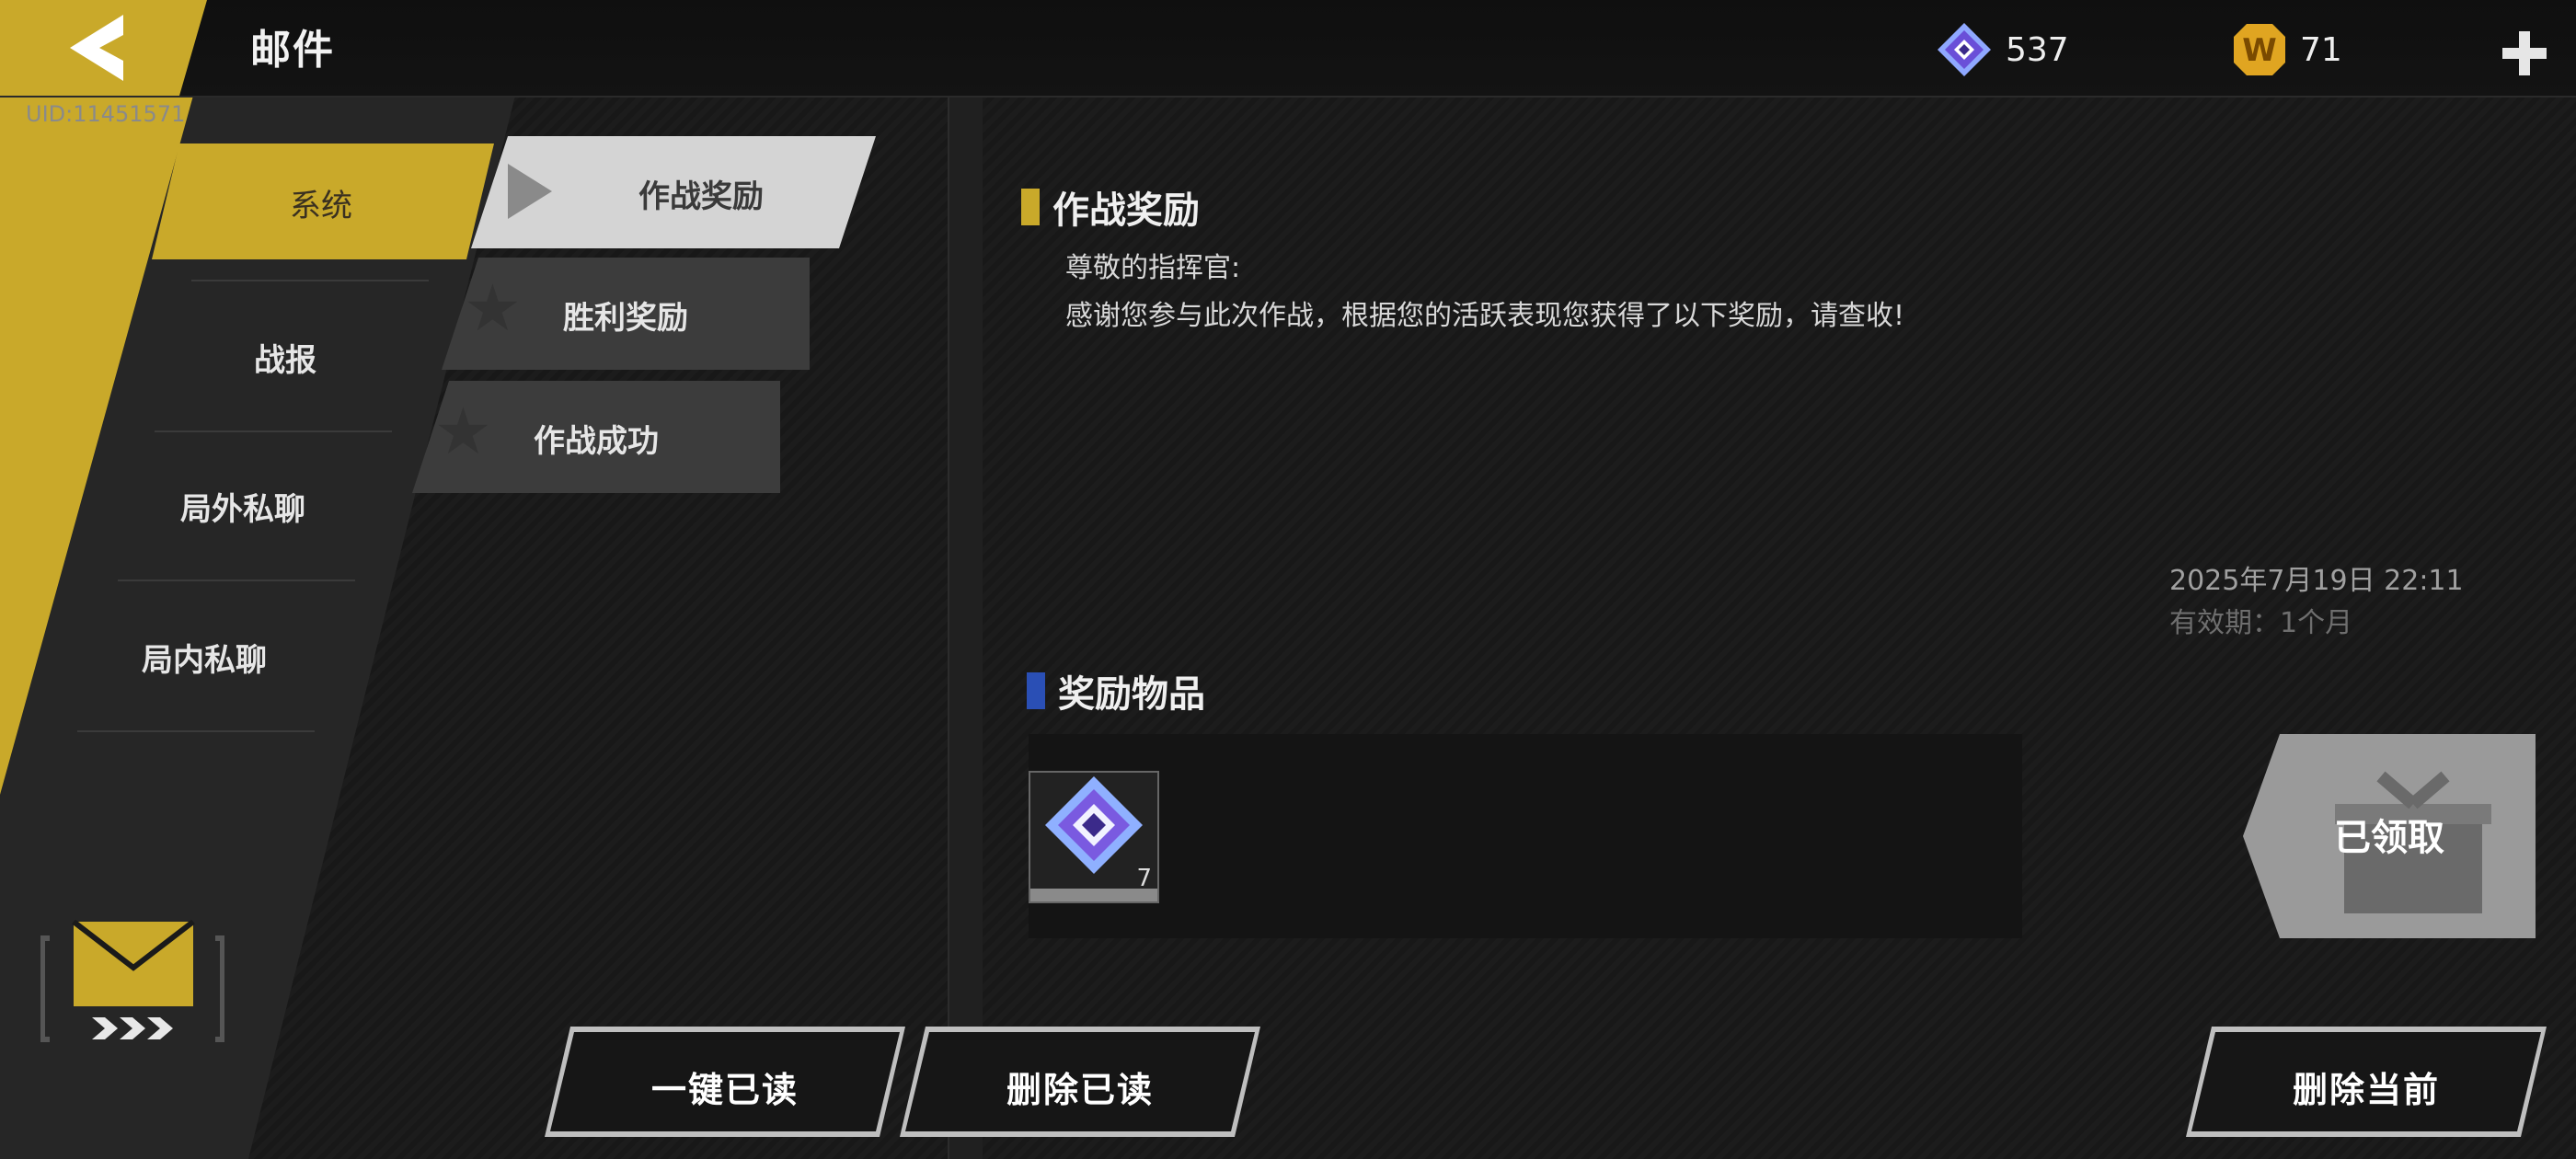 This screenshot has width=2576, height=1159. What do you see at coordinates (965, 627) in the screenshot?
I see `panel-divider` at bounding box center [965, 627].